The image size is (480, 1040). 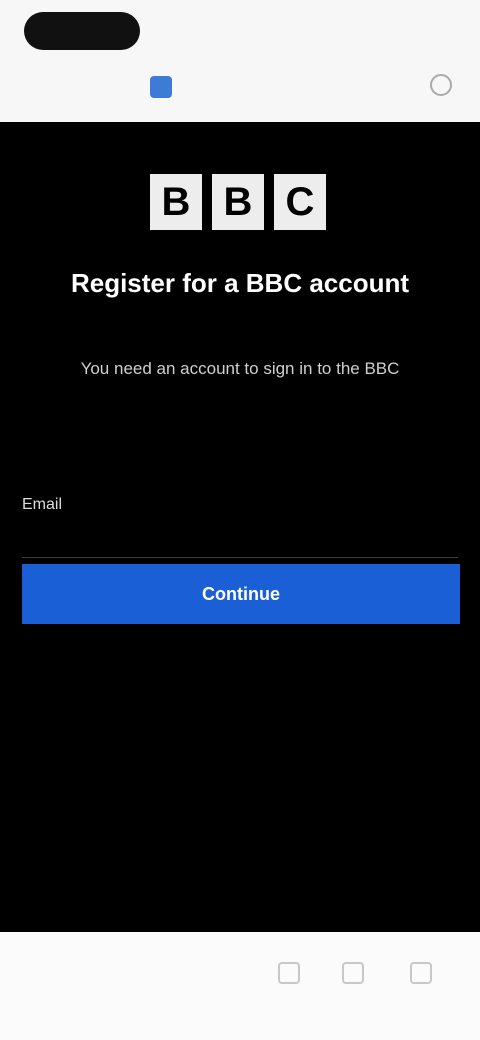 I want to click on browser-bottom-bar, so click(x=240, y=986).